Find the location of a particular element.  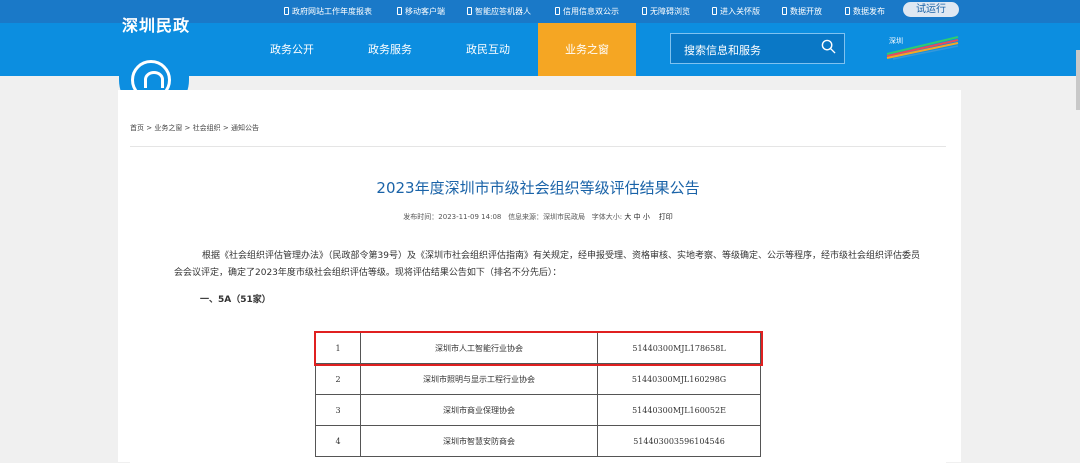

shenzhen-brand-logo: 深圳 is located at coordinates (922, 47).